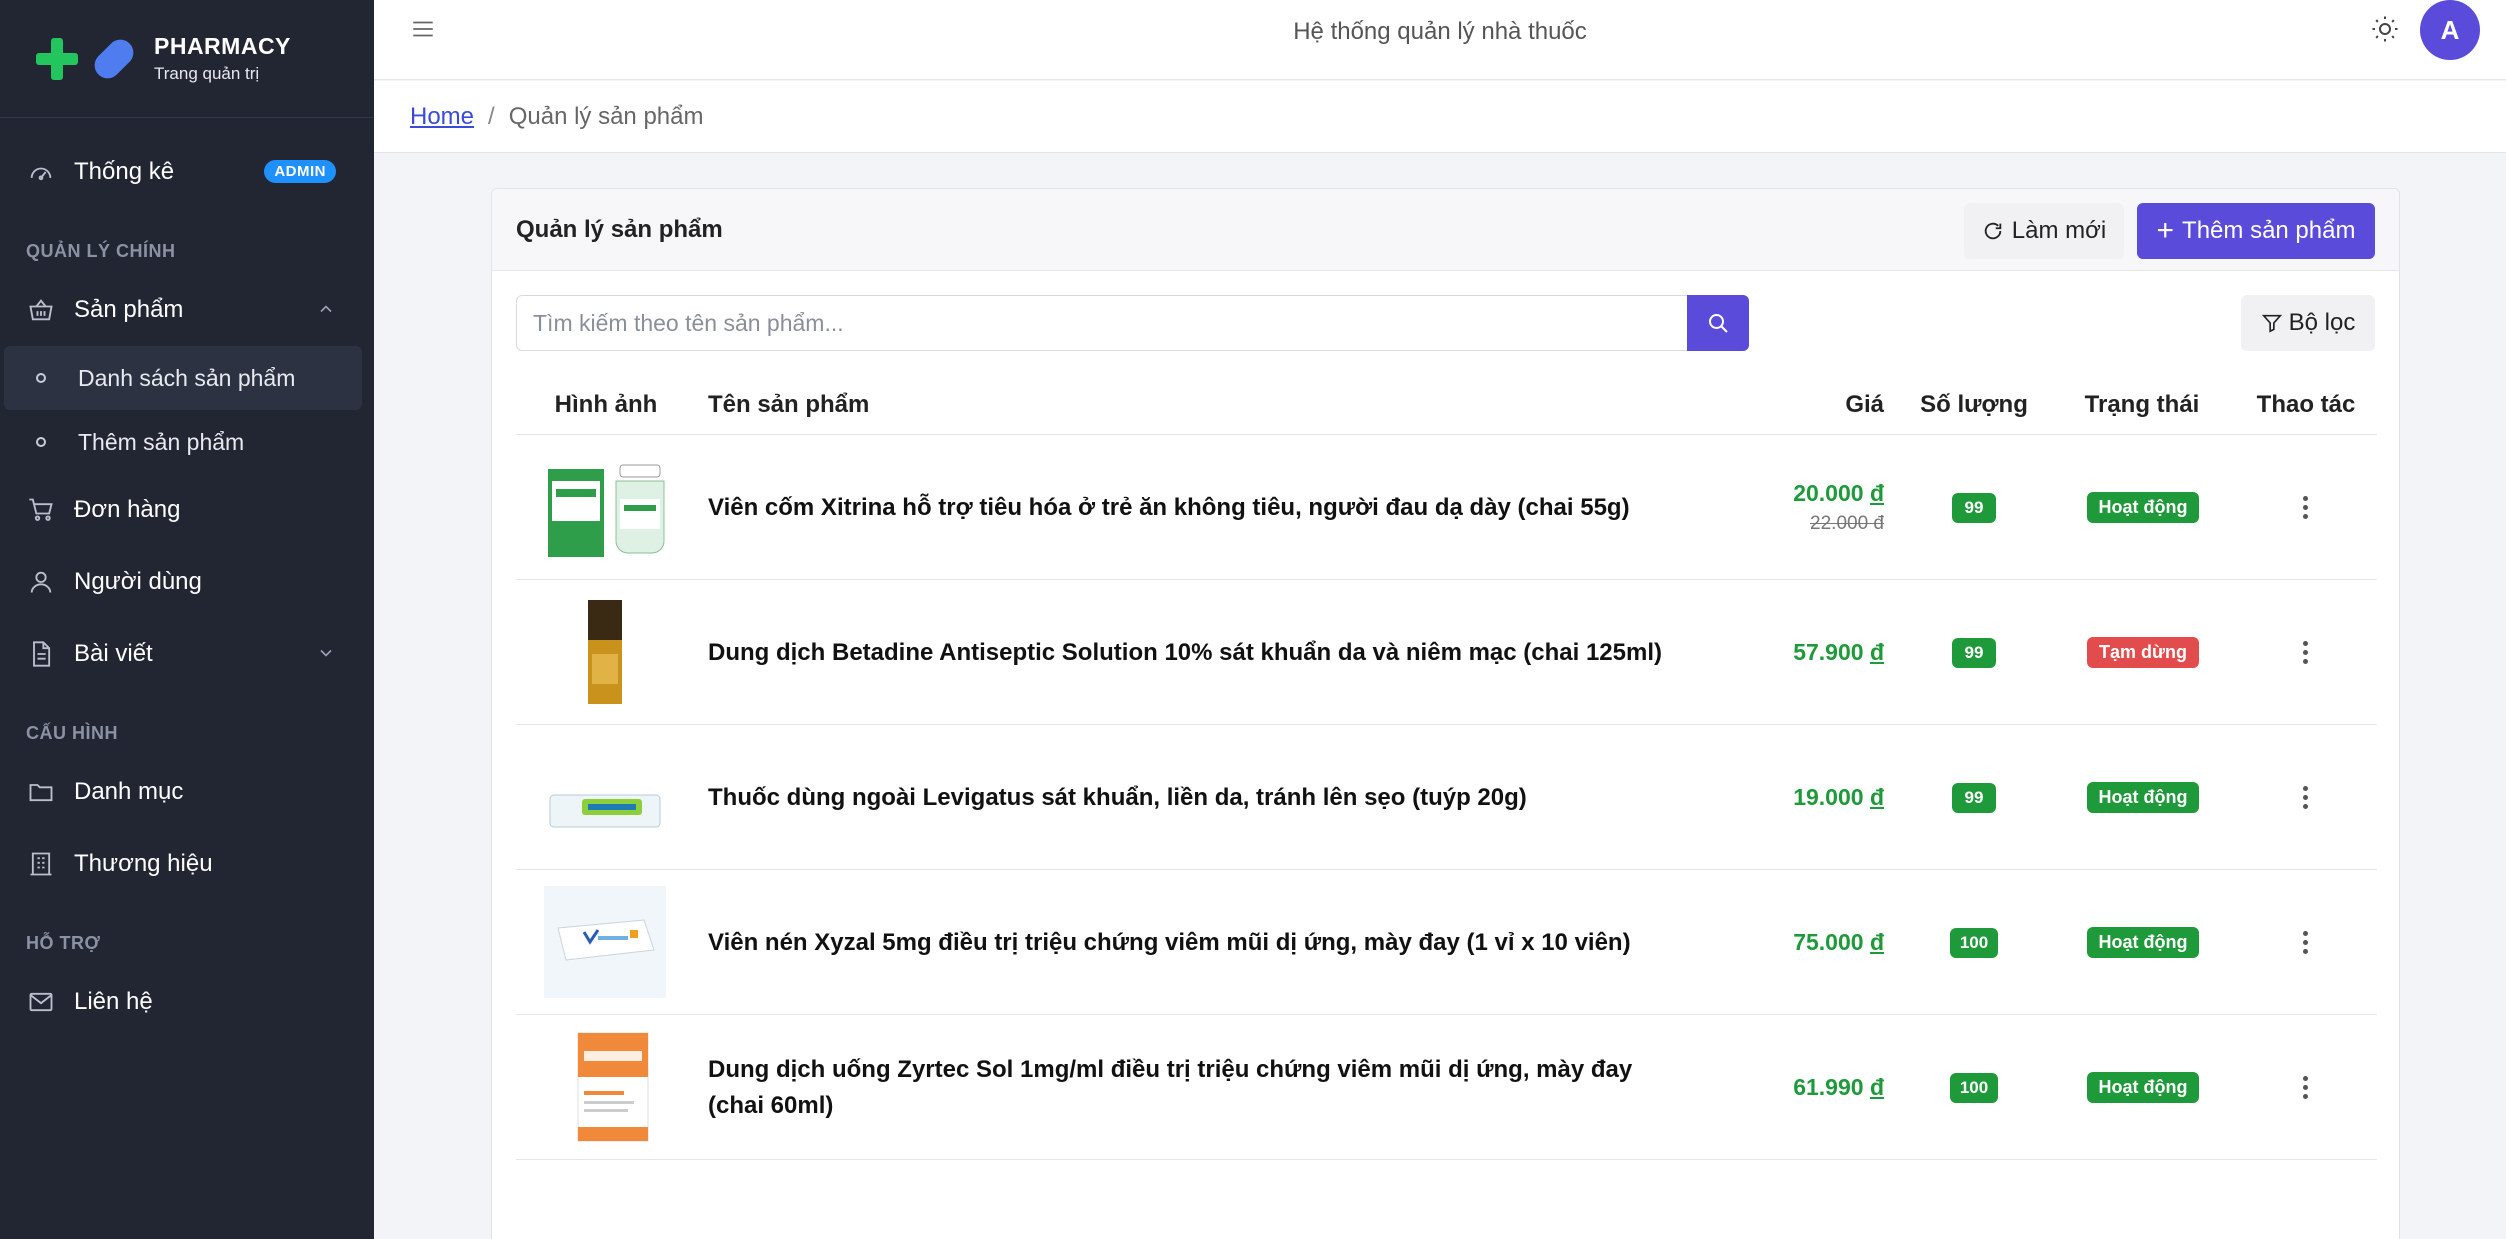 This screenshot has width=2506, height=1239. I want to click on cart-icon, so click(41, 510).